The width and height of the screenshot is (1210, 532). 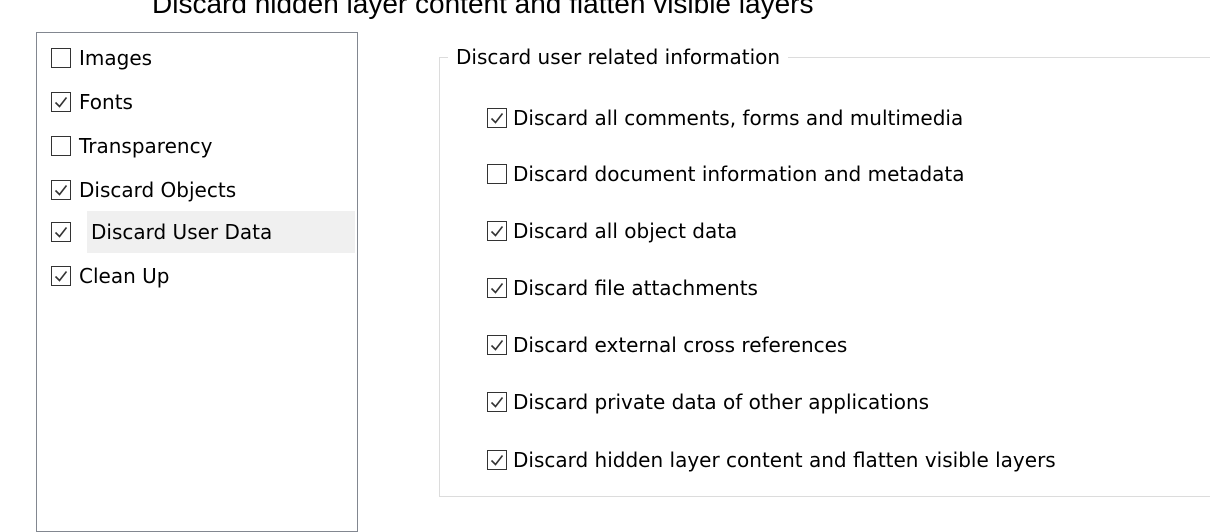 What do you see at coordinates (203, 276) in the screenshot?
I see `category-item-clean-up: Clean Up` at bounding box center [203, 276].